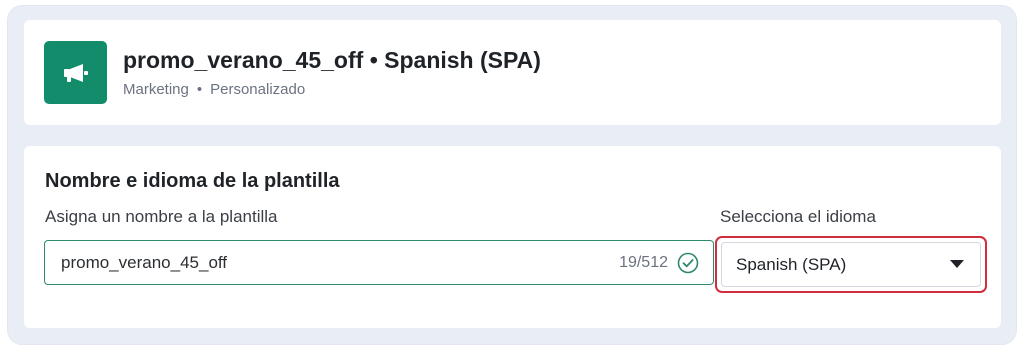 Image resolution: width=1024 pixels, height=351 pixels. What do you see at coordinates (192, 181) in the screenshot?
I see `section-title: Nombre e idioma de la plantilla` at bounding box center [192, 181].